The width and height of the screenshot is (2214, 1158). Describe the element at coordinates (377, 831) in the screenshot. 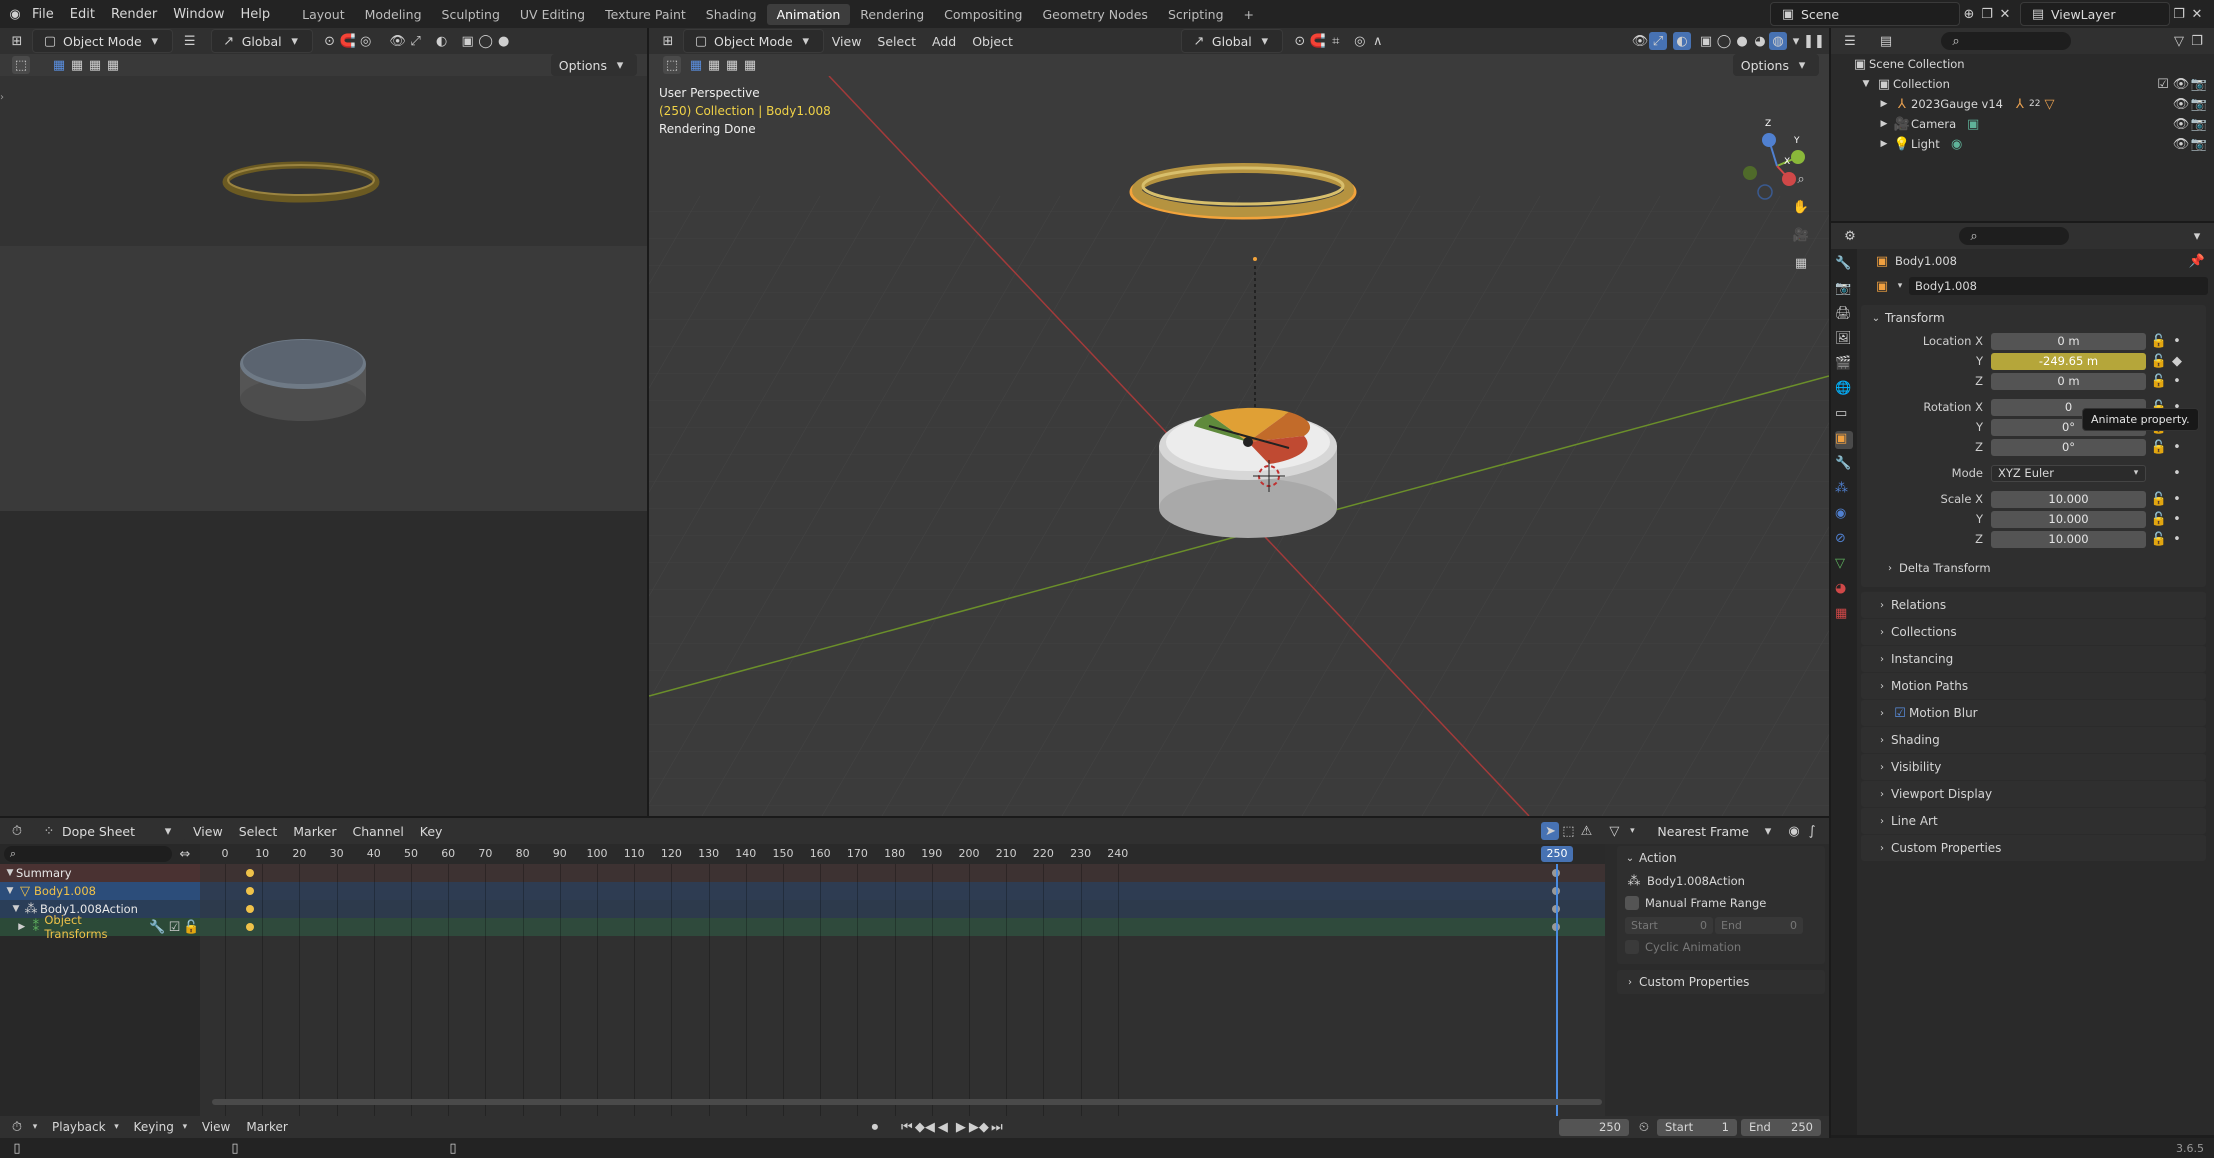

I see `dopesheet-menu-channel: Channel` at that location.